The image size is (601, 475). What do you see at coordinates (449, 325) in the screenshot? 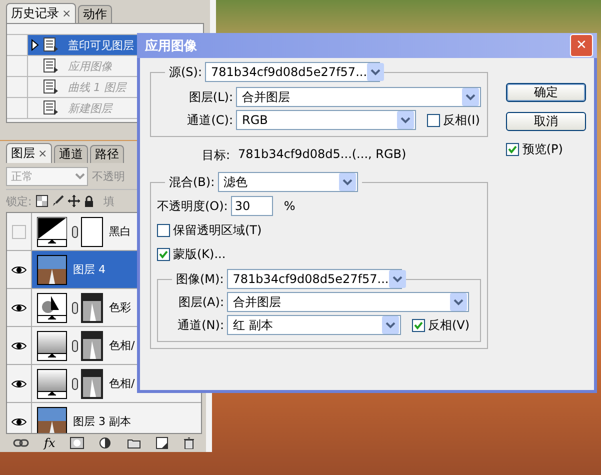
I see `checkbox-label: 反相(V)` at bounding box center [449, 325].